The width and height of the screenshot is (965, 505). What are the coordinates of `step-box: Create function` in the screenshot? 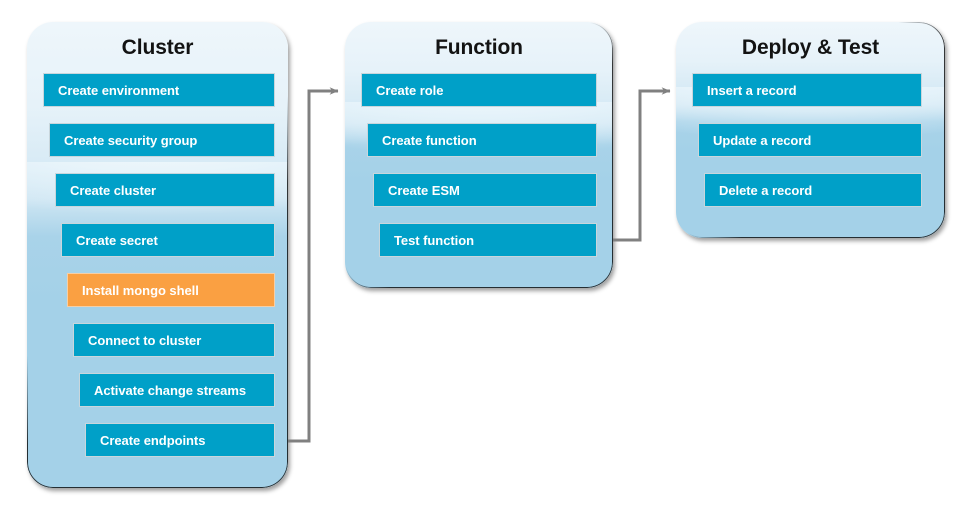 It's located at (482, 140).